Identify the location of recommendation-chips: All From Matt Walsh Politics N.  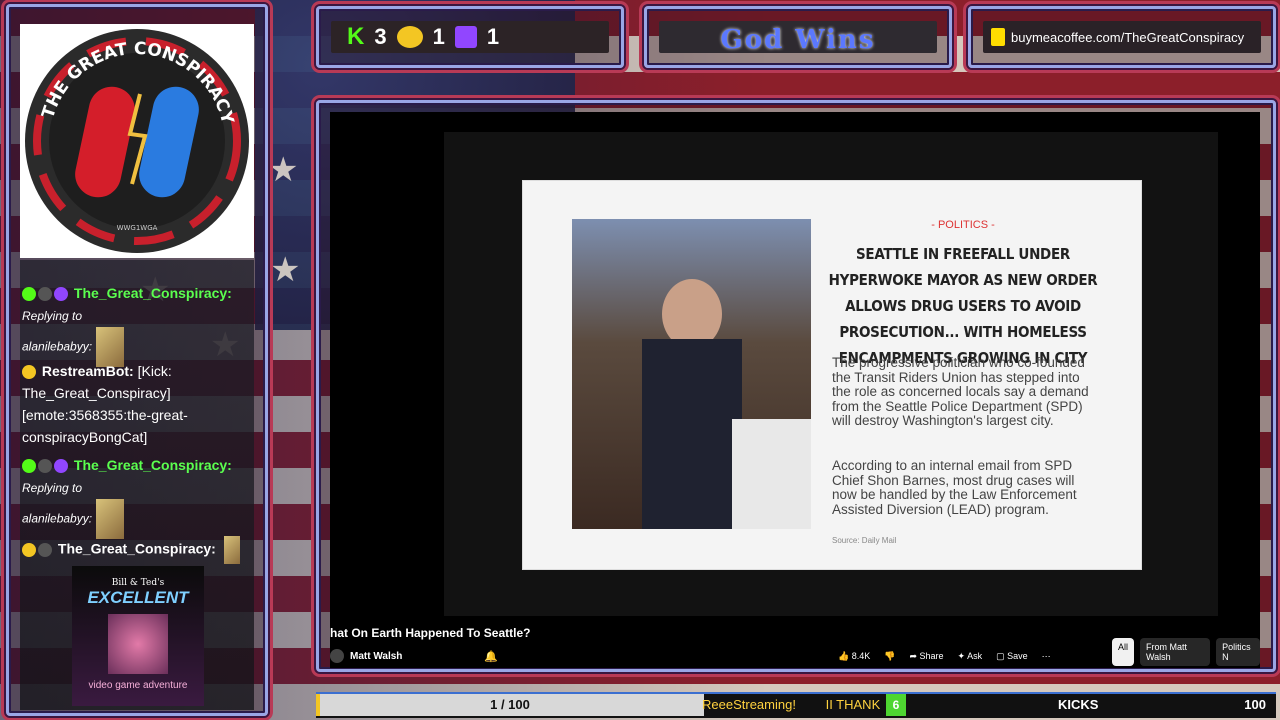
(1186, 652).